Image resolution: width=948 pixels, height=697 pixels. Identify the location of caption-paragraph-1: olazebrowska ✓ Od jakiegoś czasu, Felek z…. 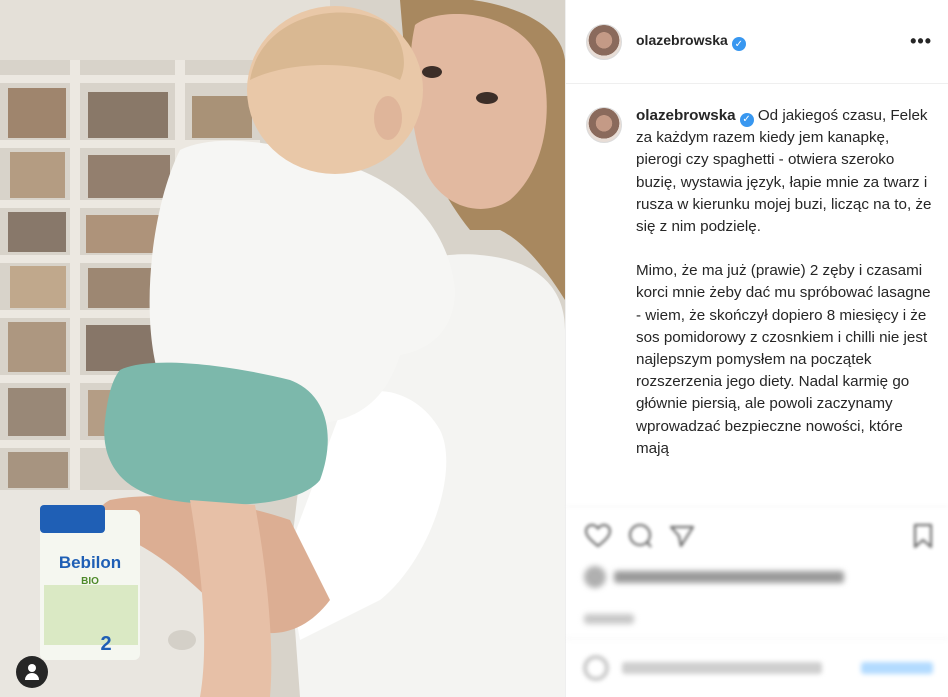
(784, 171).